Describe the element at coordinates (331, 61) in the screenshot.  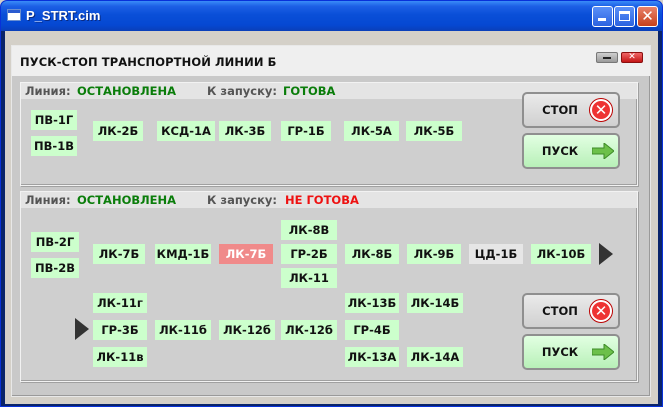
I see `panel-header: ПУСК-СТОП ТРАНСПОРТНОЙ ЛИНИИ Б ✕` at that location.